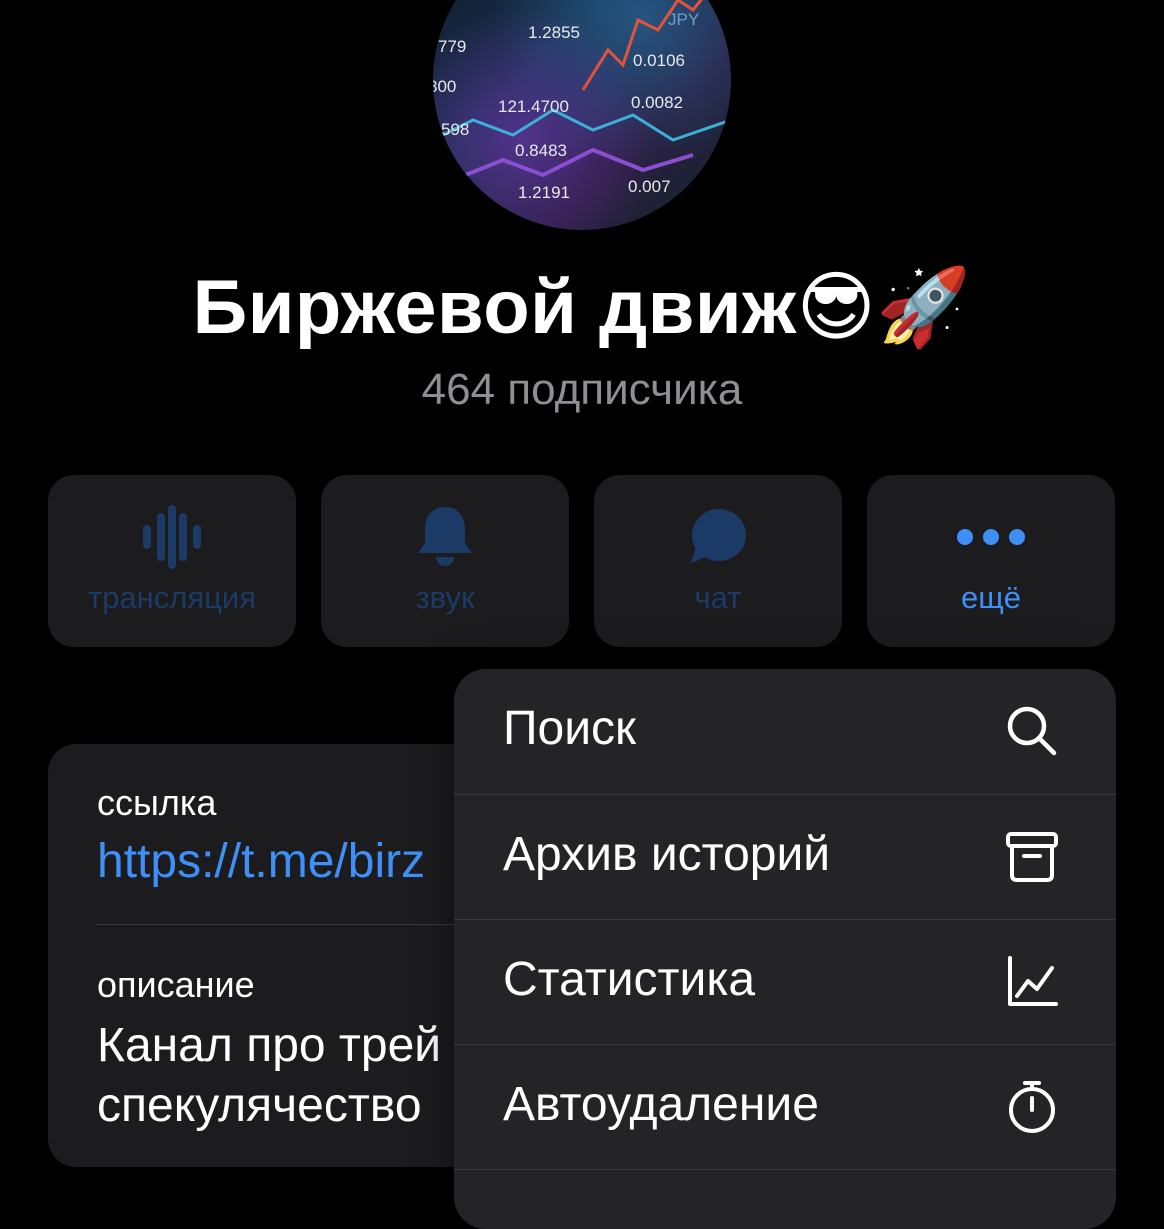 This screenshot has width=1164, height=1229. I want to click on subscriber-count: 464 подписчика, so click(582, 389).